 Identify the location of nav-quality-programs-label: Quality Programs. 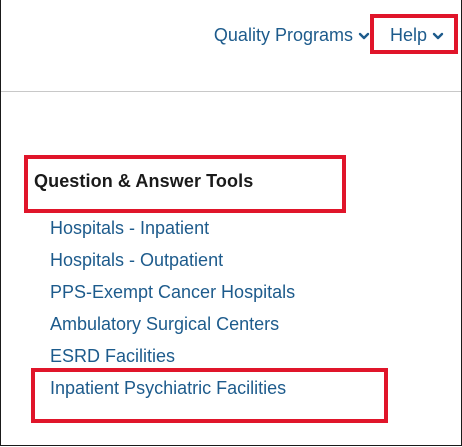
(283, 34).